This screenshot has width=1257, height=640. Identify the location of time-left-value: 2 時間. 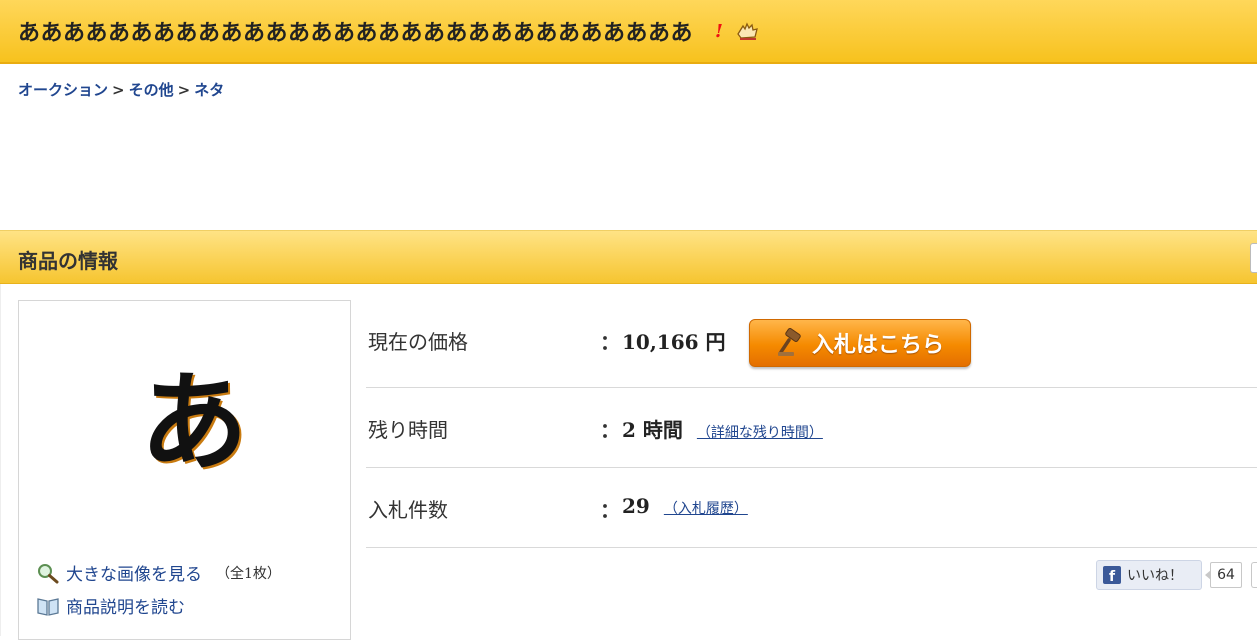
(652, 430).